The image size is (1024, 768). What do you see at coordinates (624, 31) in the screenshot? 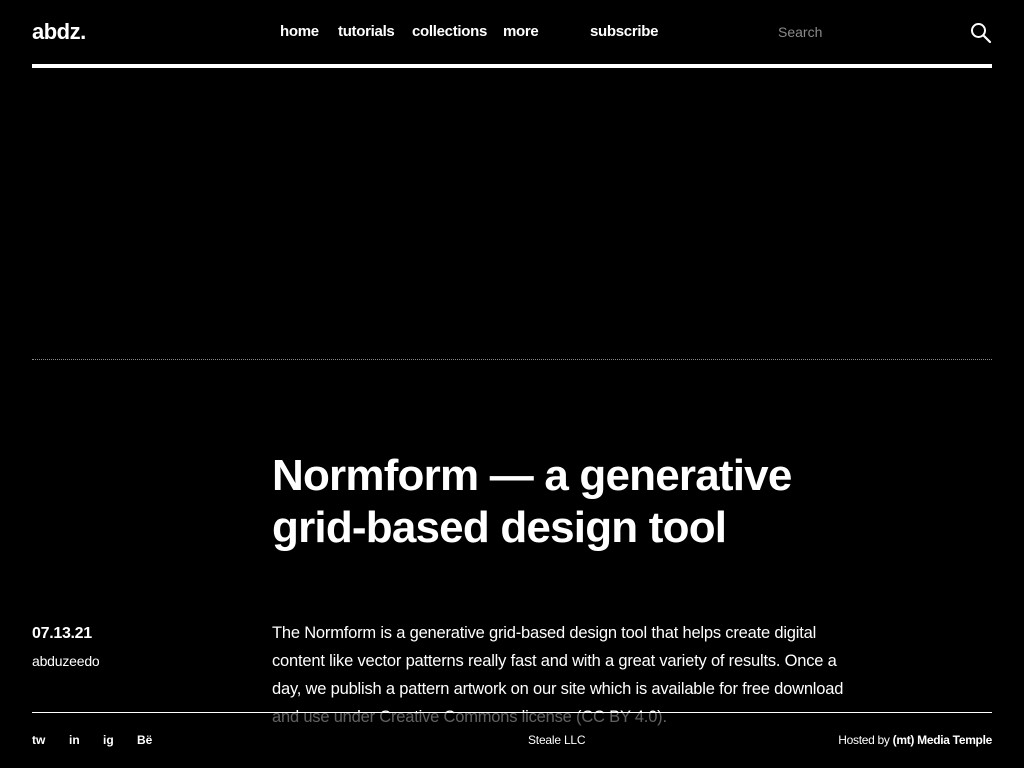
I see `nav-subscribe: subscribe` at bounding box center [624, 31].